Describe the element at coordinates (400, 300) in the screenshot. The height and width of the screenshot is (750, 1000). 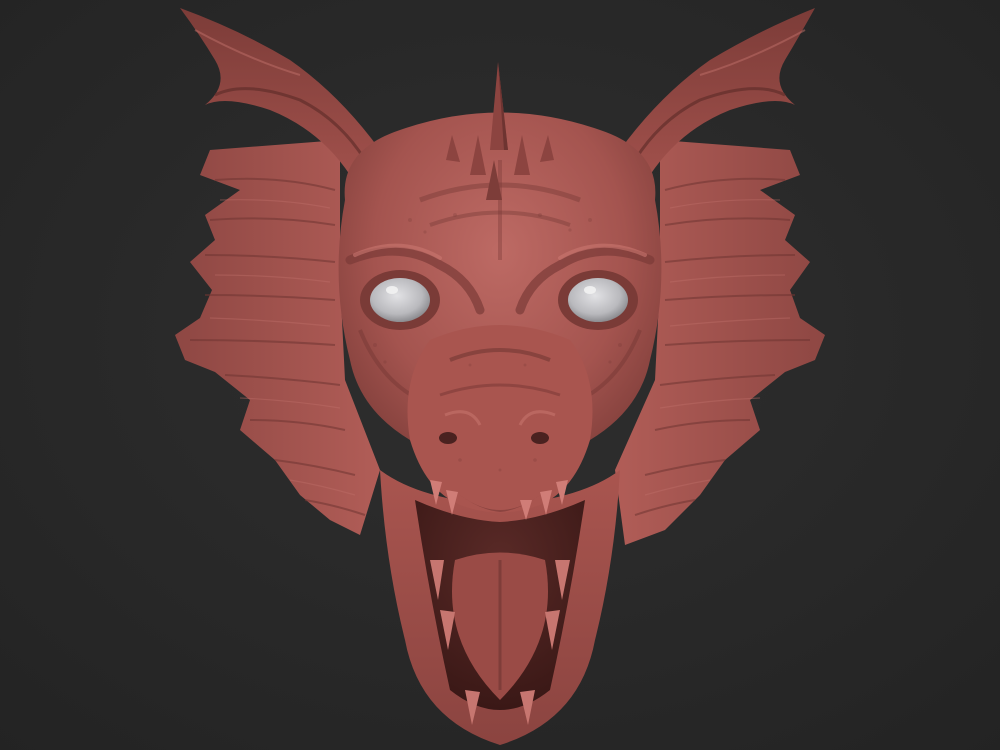
I see `left-eye` at that location.